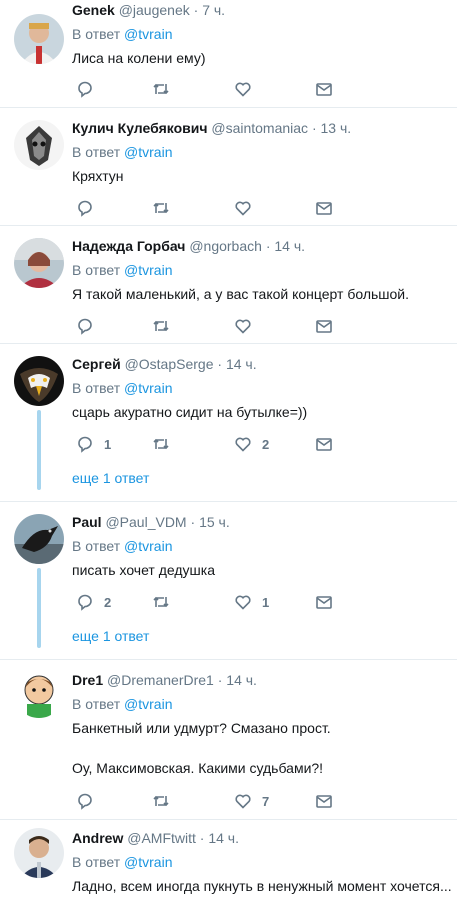 This screenshot has width=457, height=910. What do you see at coordinates (87, 522) in the screenshot?
I see `author-name: Paul` at bounding box center [87, 522].